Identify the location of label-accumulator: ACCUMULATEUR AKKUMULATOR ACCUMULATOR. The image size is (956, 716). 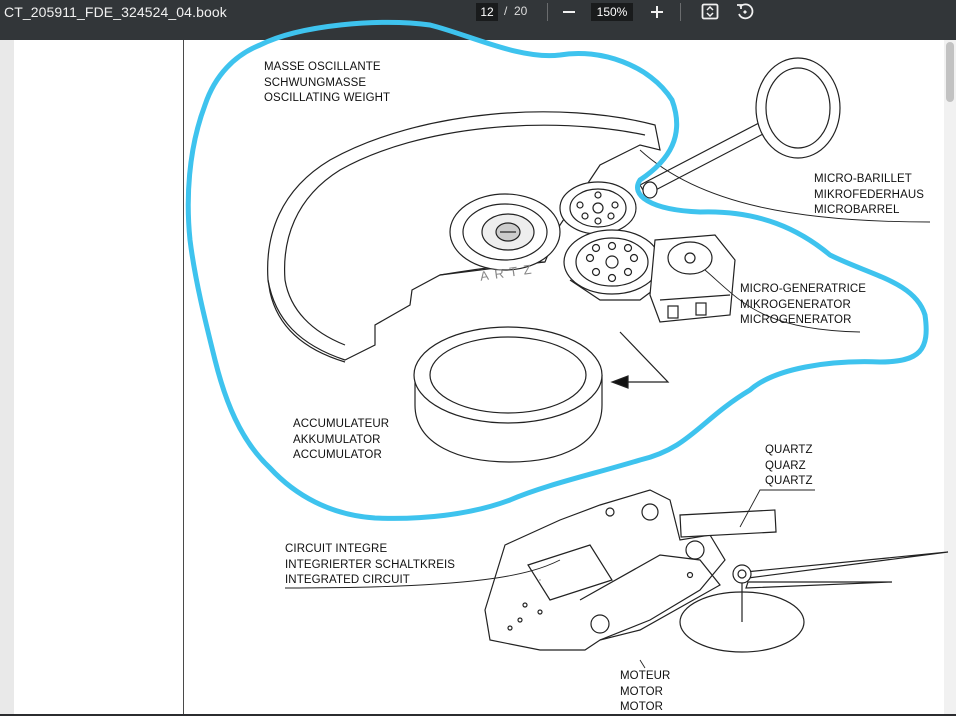
(341, 440).